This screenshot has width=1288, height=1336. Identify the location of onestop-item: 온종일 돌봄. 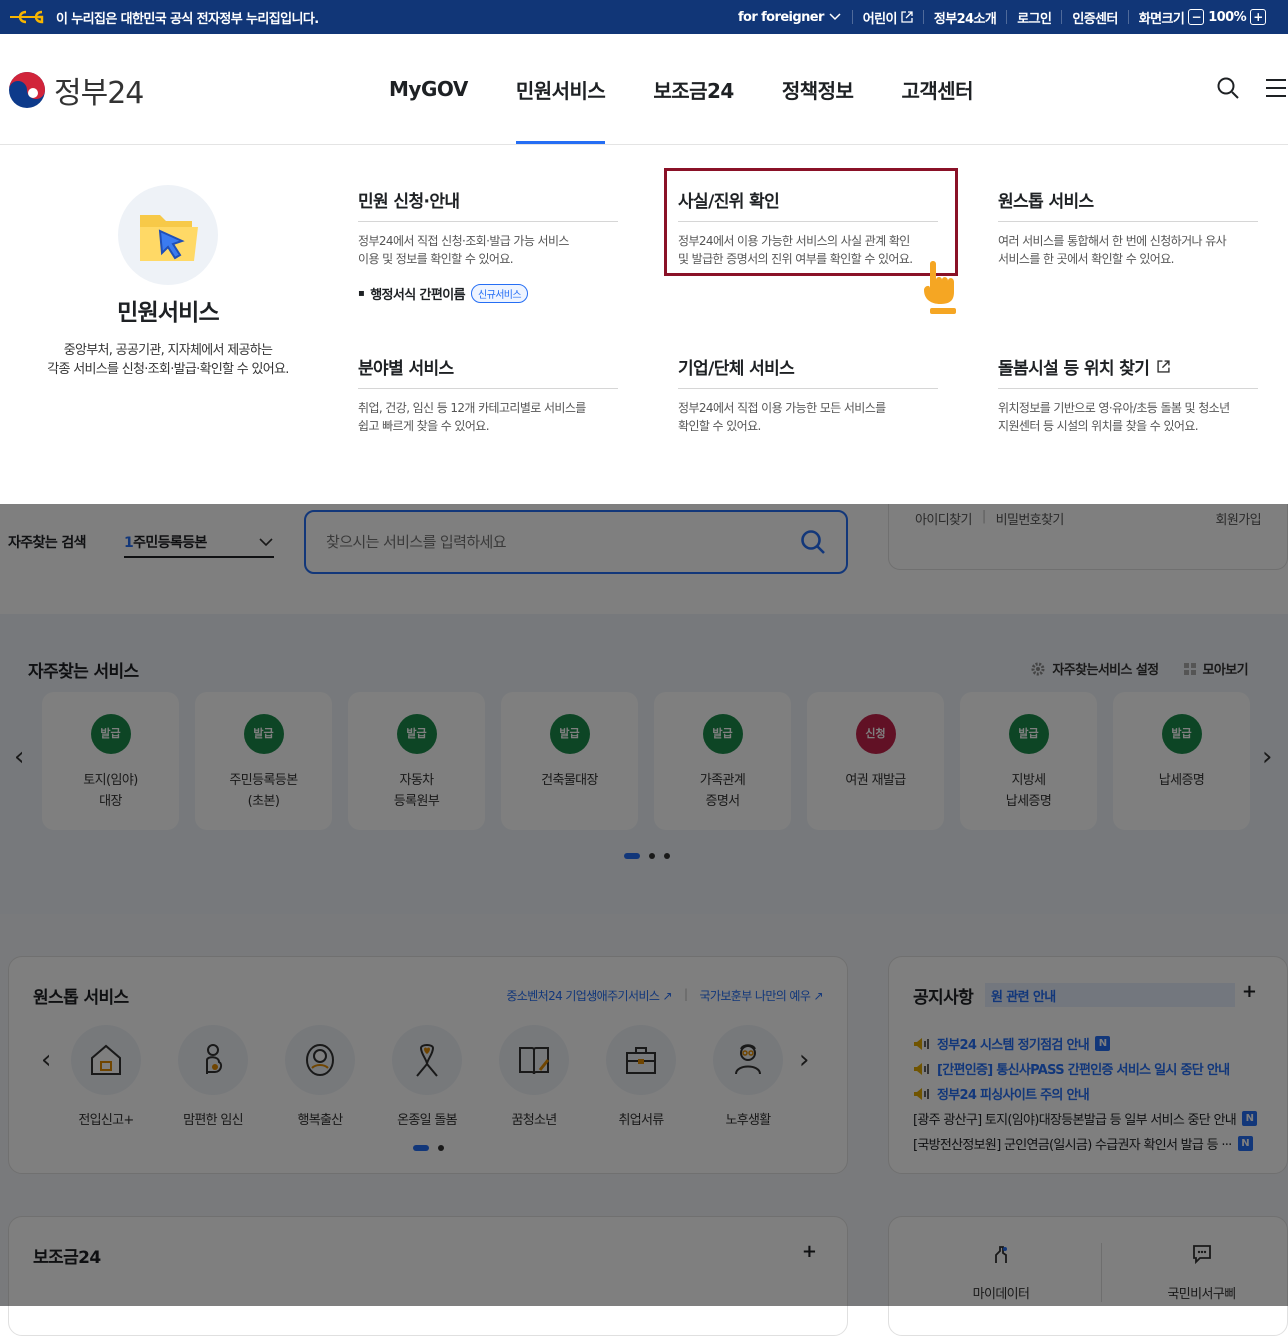
(427, 1076).